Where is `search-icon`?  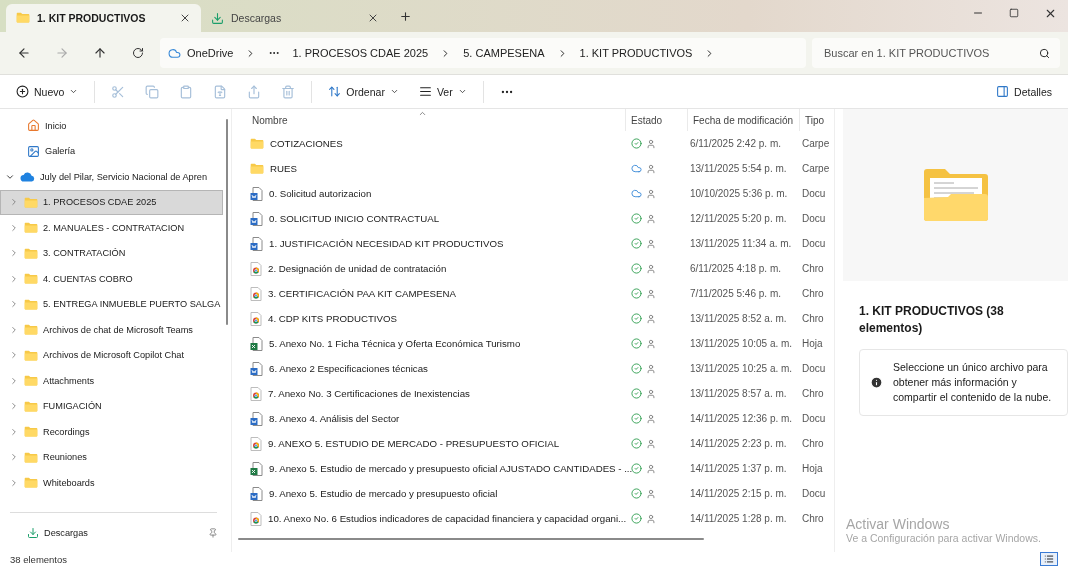
search-icon is located at coordinates (1044, 53).